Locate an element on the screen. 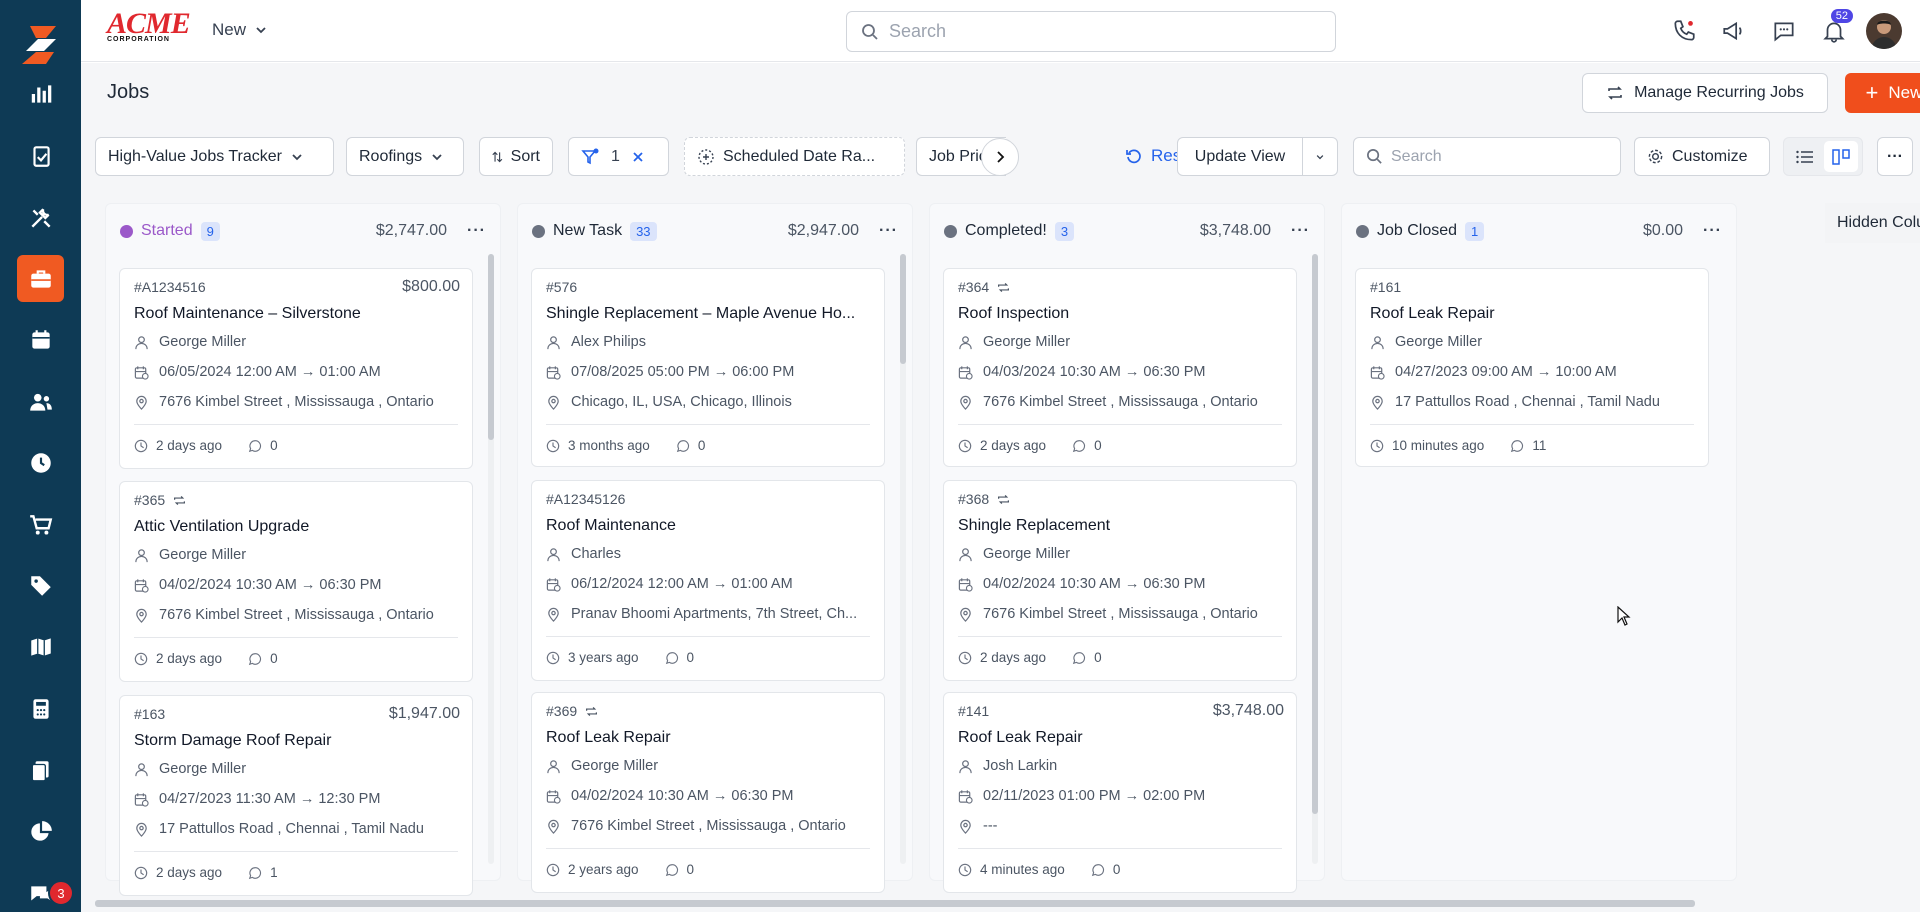  megaphone-icon is located at coordinates (1734, 31).